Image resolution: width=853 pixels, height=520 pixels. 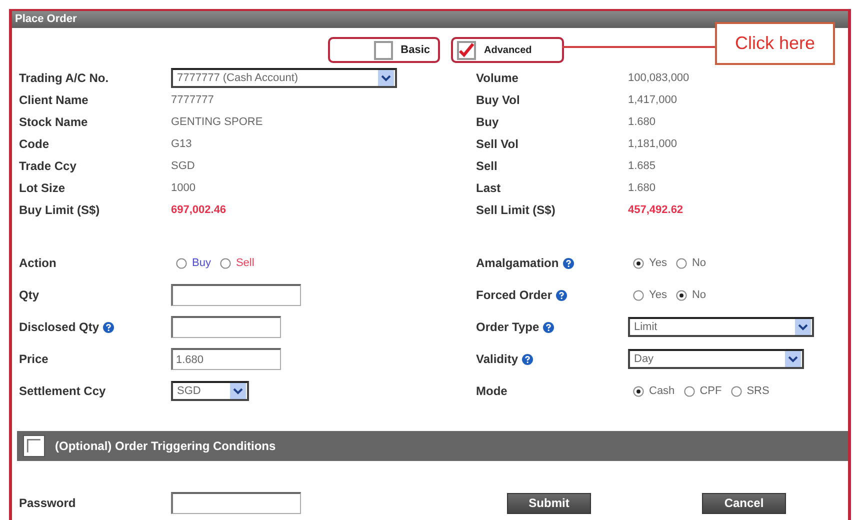 I want to click on password-field, so click(x=236, y=503).